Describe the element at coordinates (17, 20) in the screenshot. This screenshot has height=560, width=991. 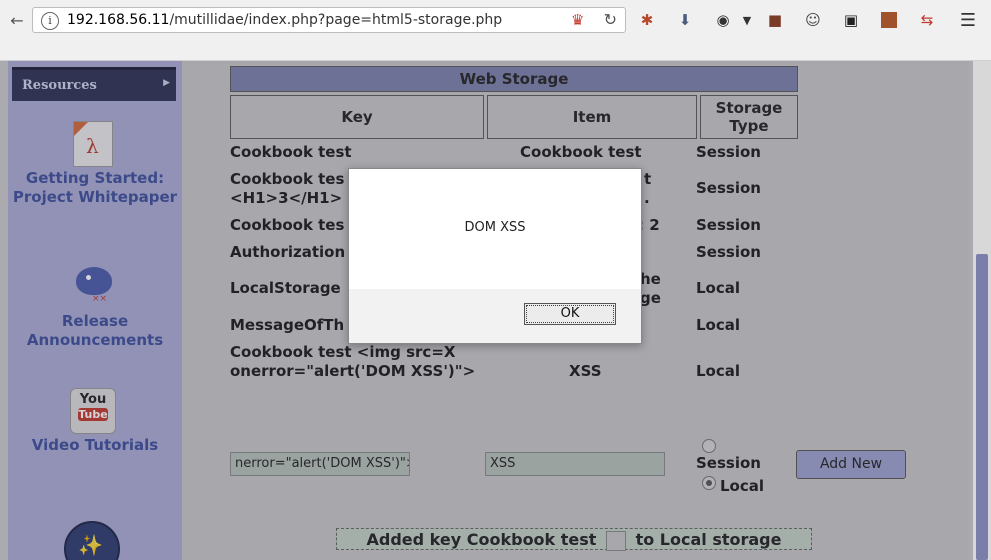
I see `back-icon: ←` at that location.